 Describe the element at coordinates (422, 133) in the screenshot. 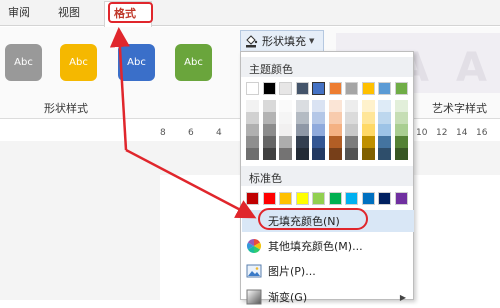

I see `ruler-tick: 10` at that location.